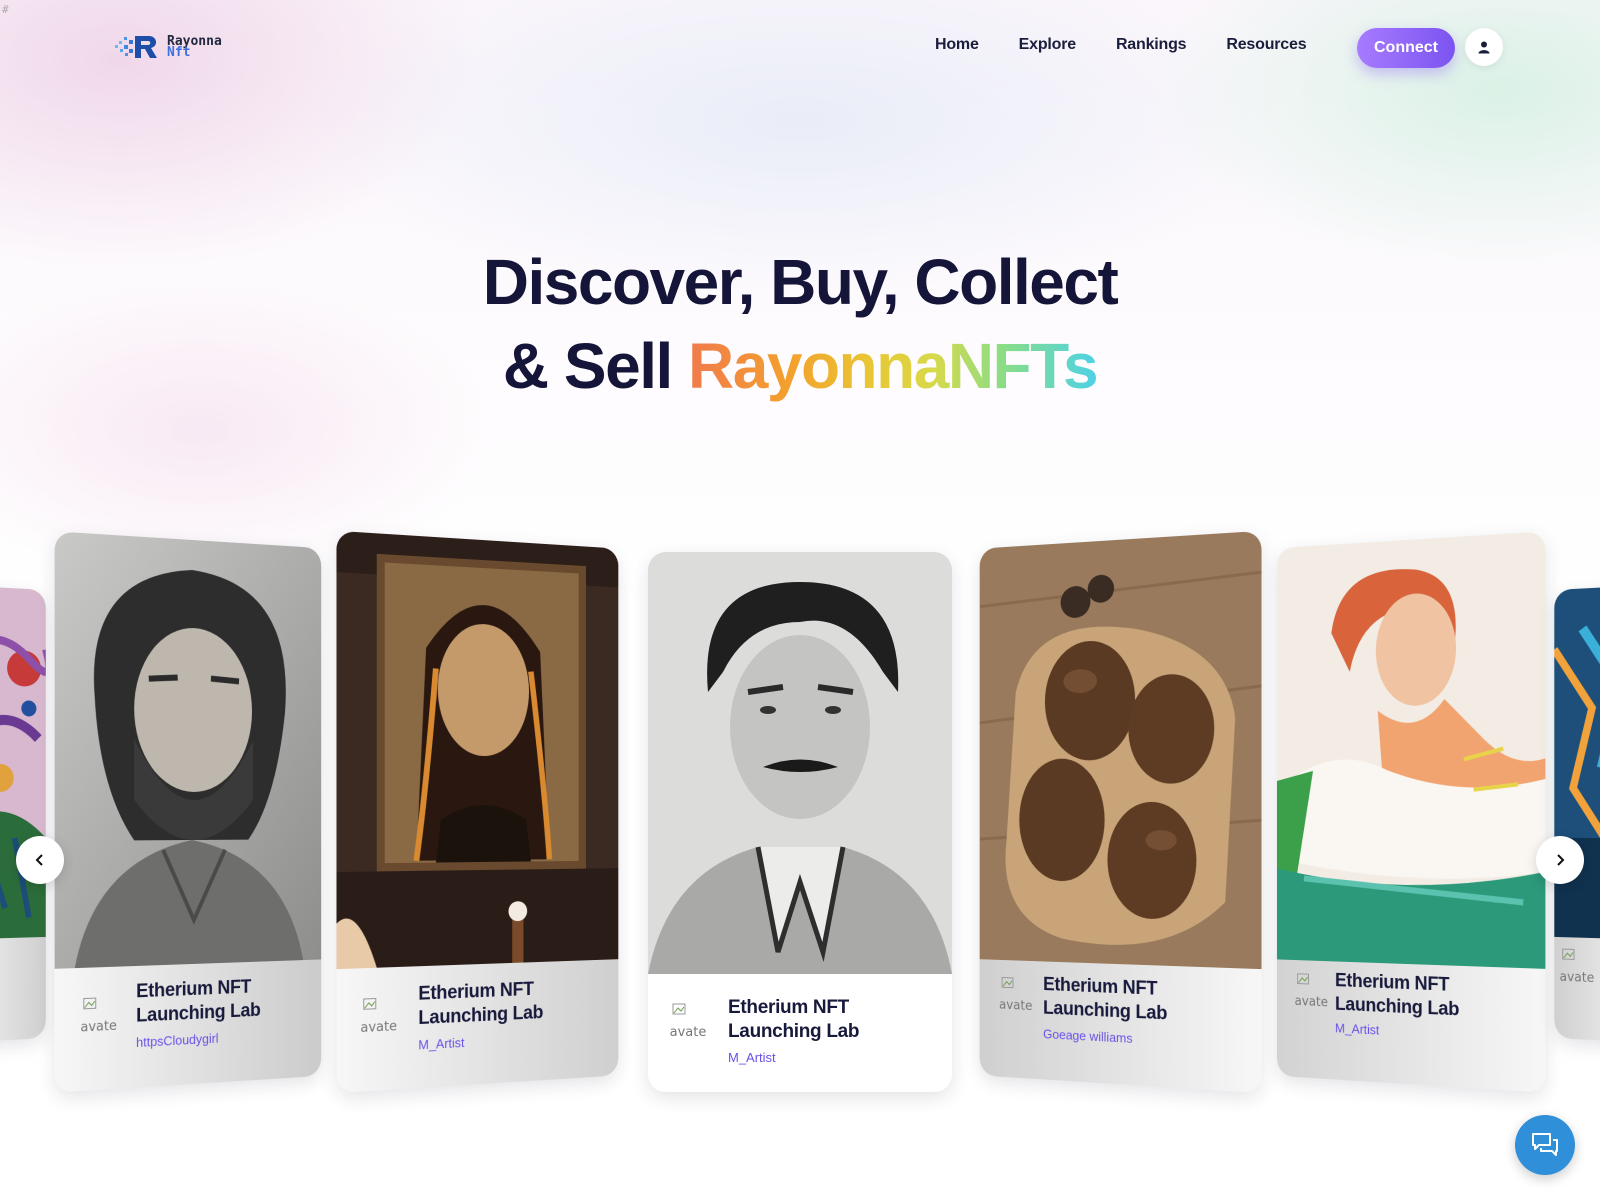 Image resolution: width=1600 pixels, height=1200 pixels. What do you see at coordinates (177, 1040) in the screenshot?
I see `nft-card-author: httpsCloudygirl` at bounding box center [177, 1040].